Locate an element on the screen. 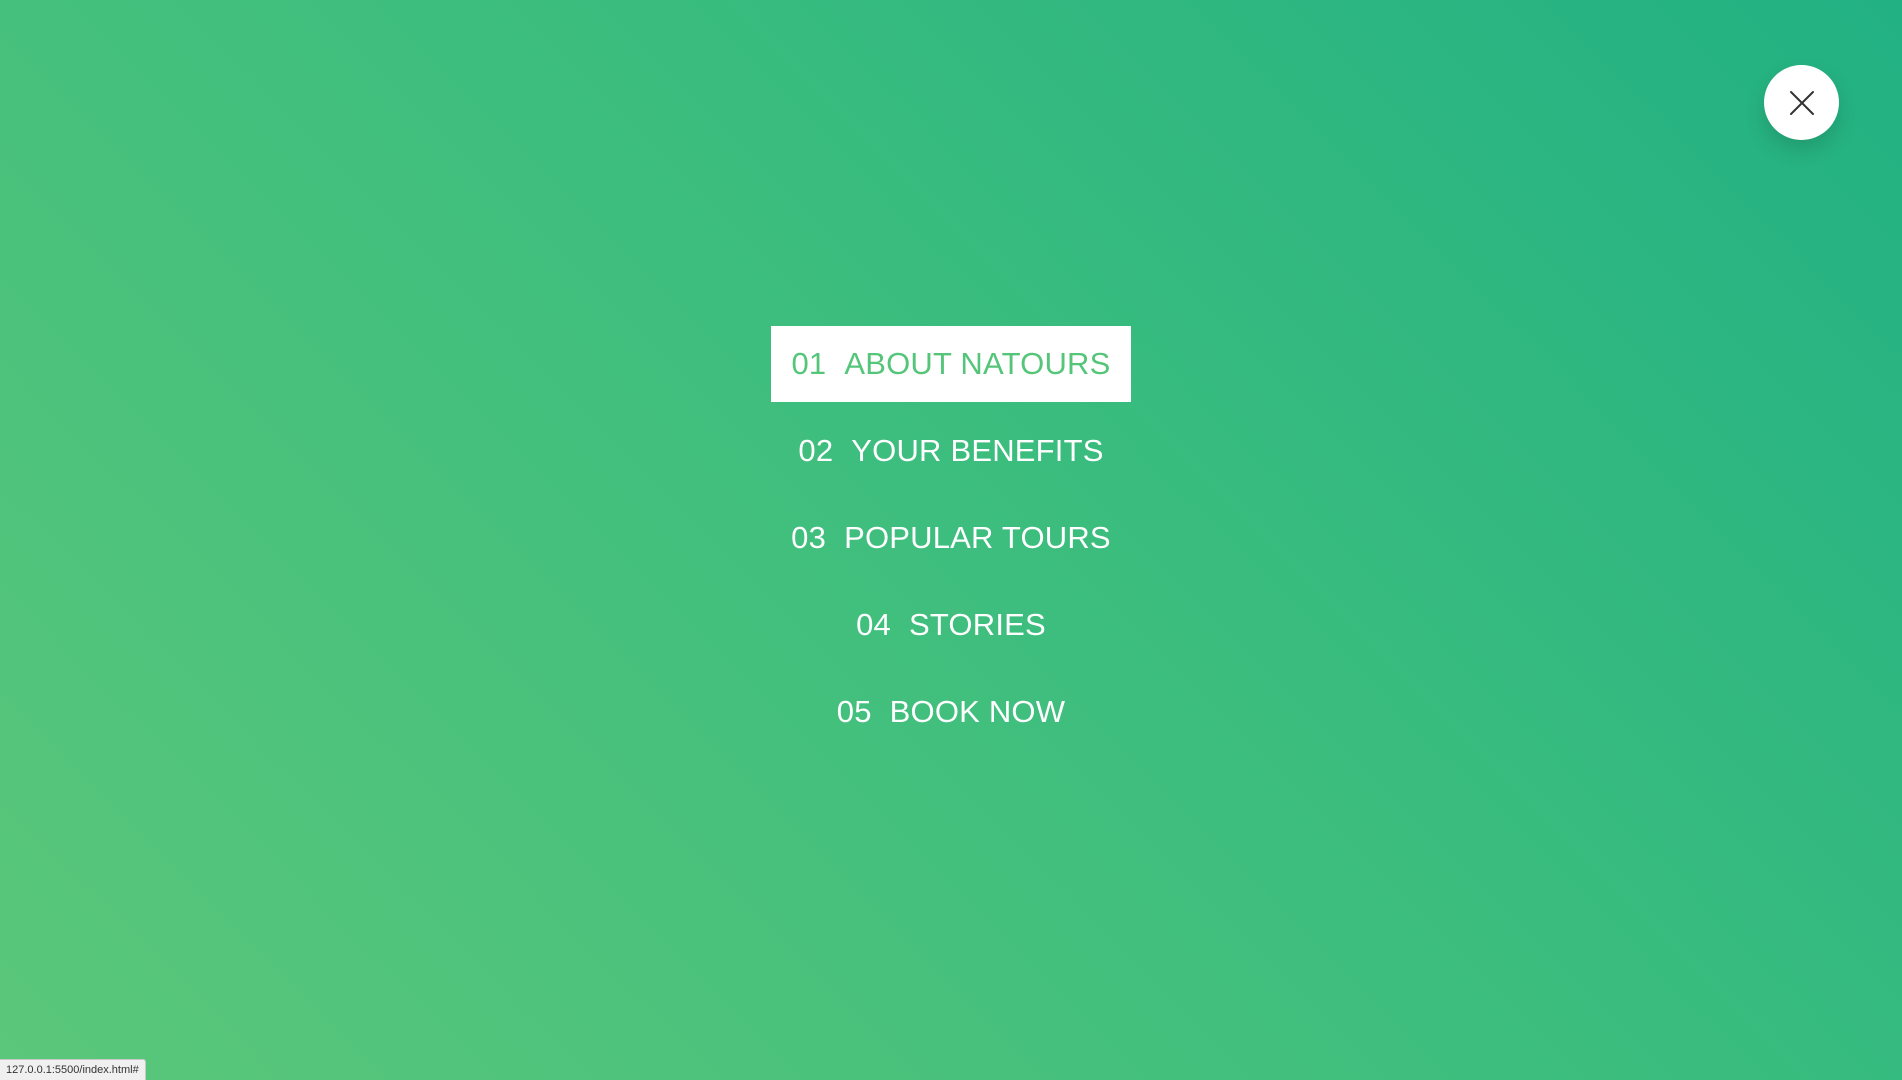 This screenshot has height=1080, width=1902. browser-status-bar: 127.0.0.1:5500/index.html# is located at coordinates (73, 1069).